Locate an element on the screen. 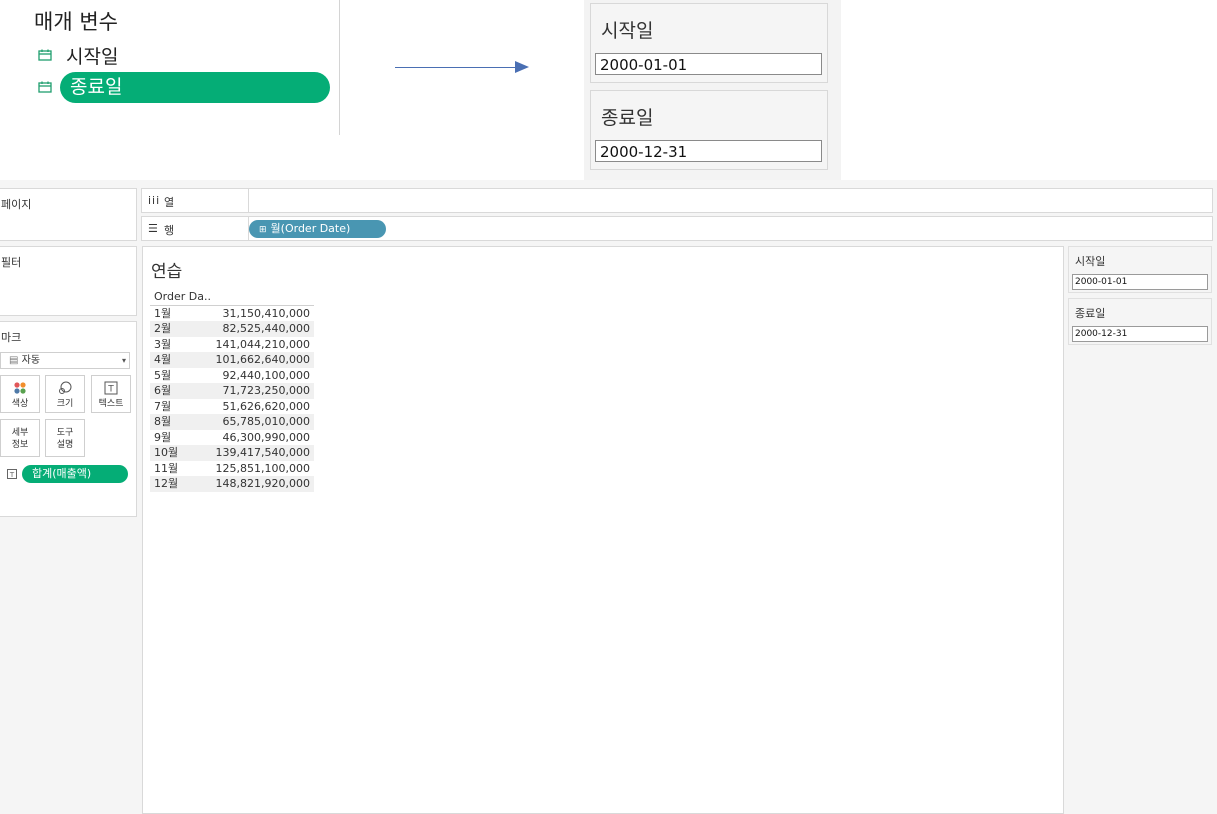  parameter-item-label: 시작일 is located at coordinates (92, 56).